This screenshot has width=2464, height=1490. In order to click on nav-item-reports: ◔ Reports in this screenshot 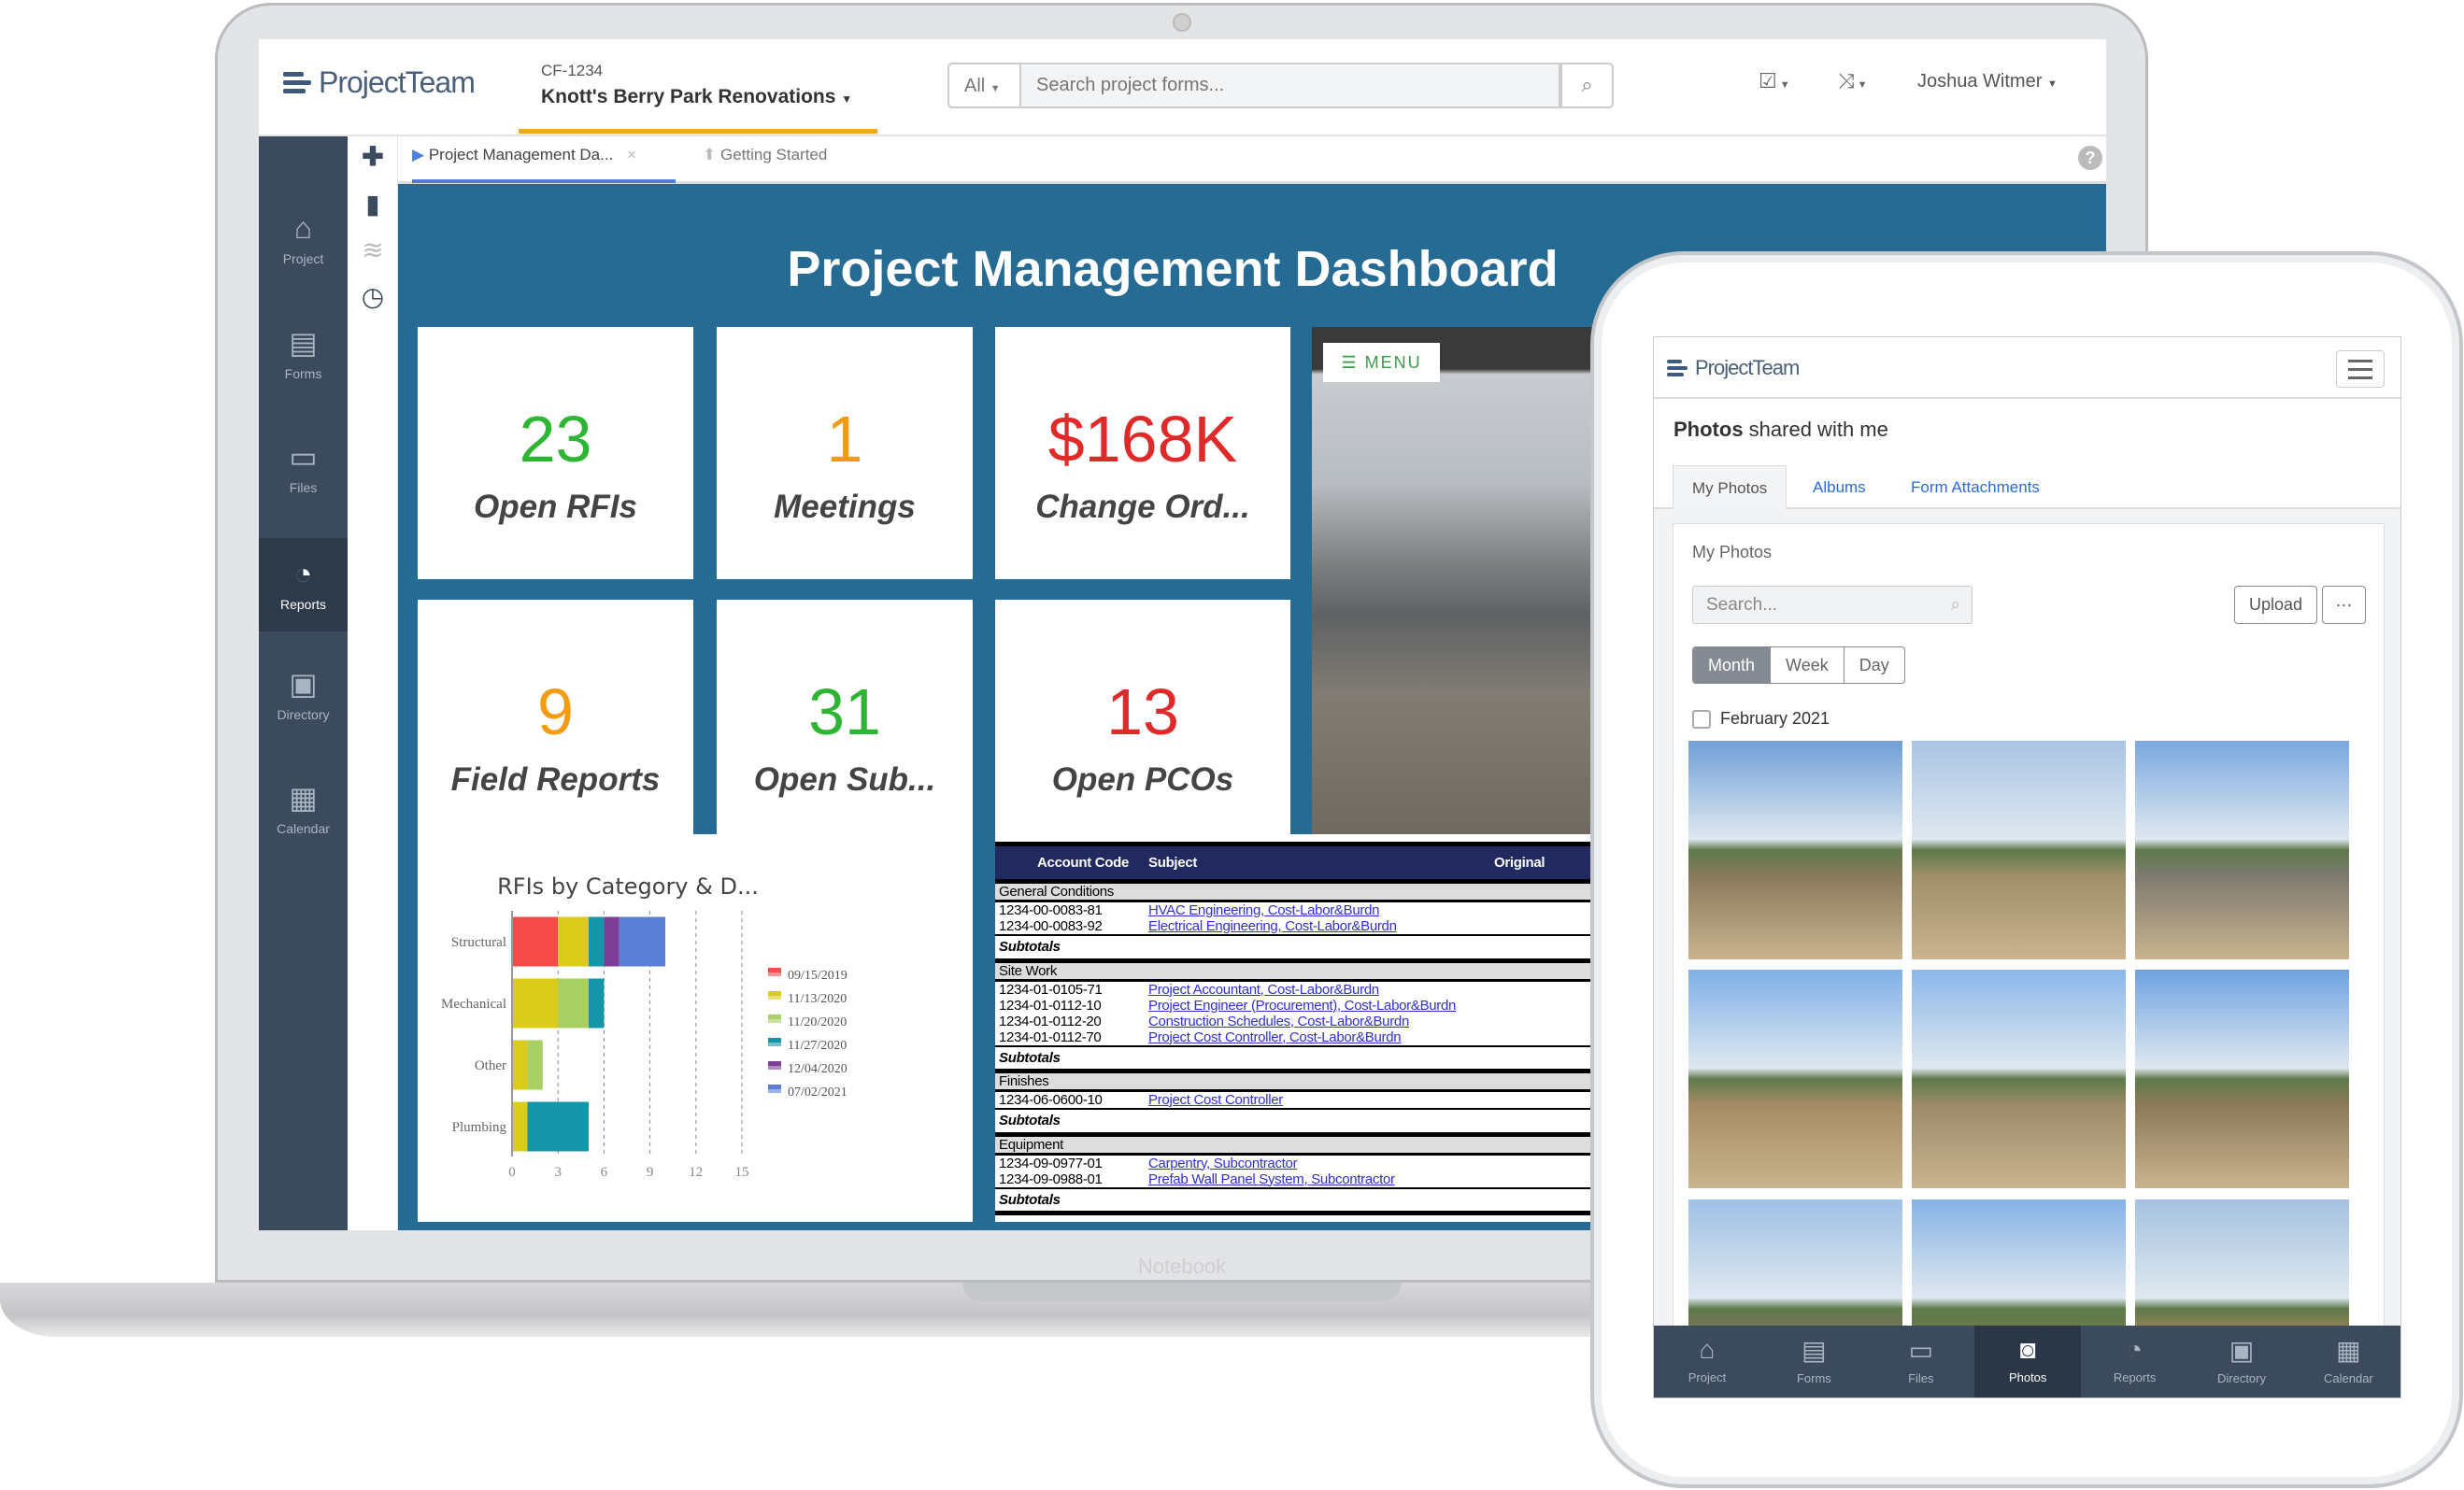, I will do `click(2135, 1362)`.